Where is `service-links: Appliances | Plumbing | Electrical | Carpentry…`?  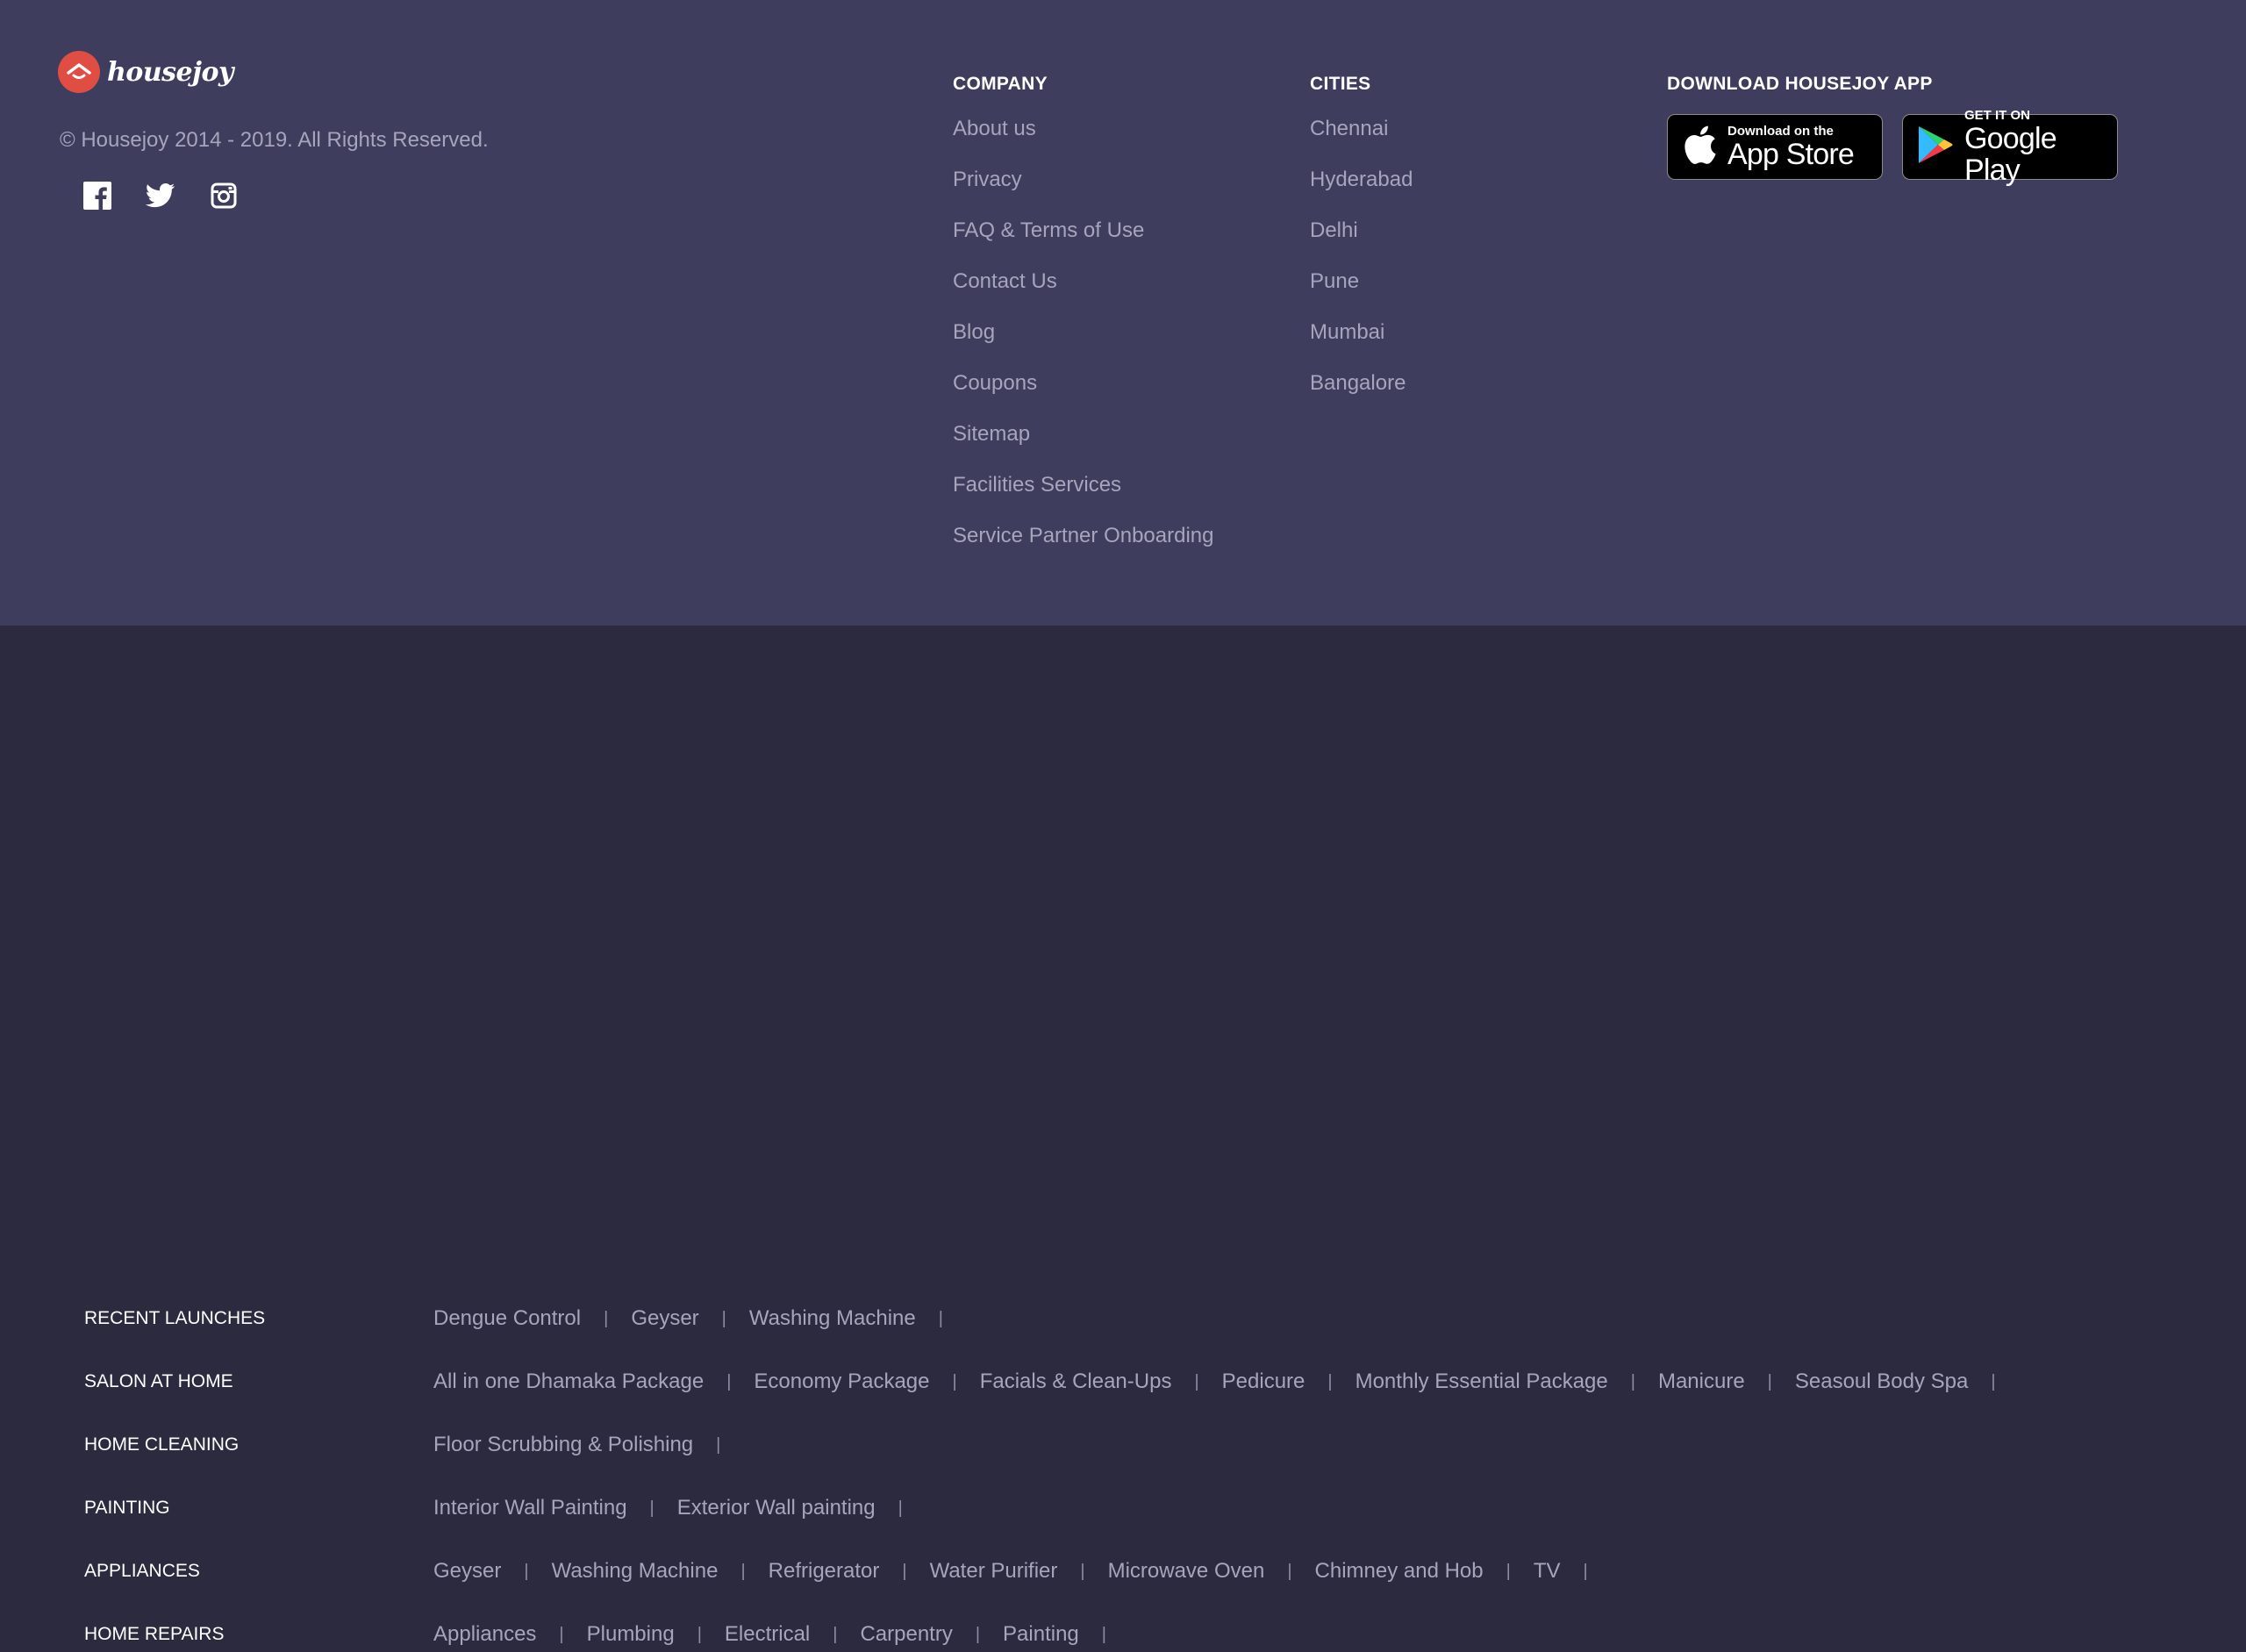 service-links: Appliances | Plumbing | Electrical | Carpentry… is located at coordinates (781, 1635).